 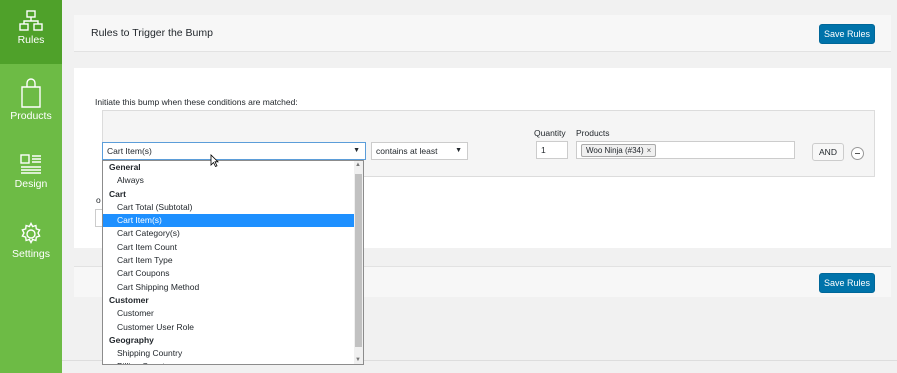 I want to click on scrollbar: ▲ ▼, so click(x=358, y=262).